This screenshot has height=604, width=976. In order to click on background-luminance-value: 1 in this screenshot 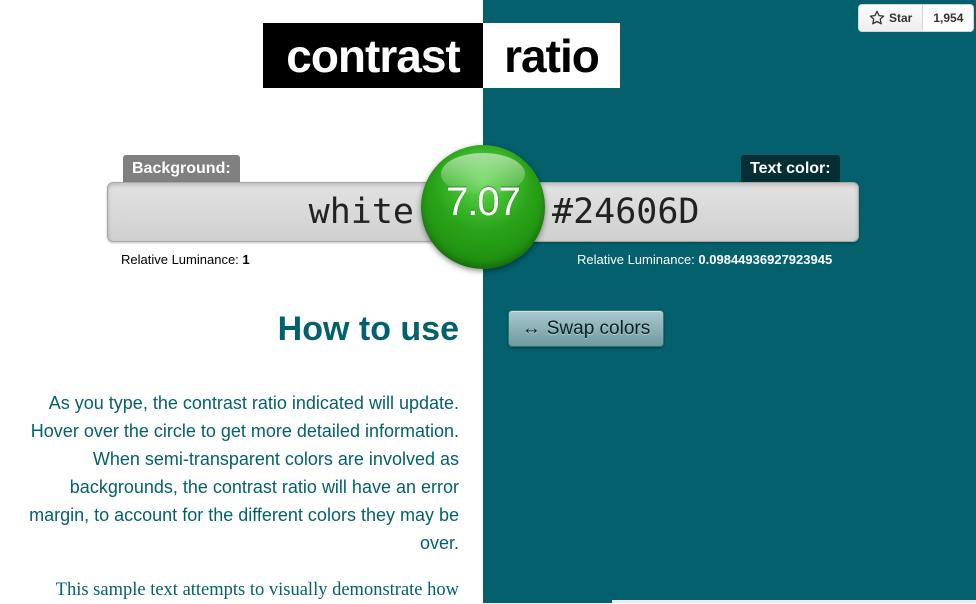, I will do `click(246, 259)`.